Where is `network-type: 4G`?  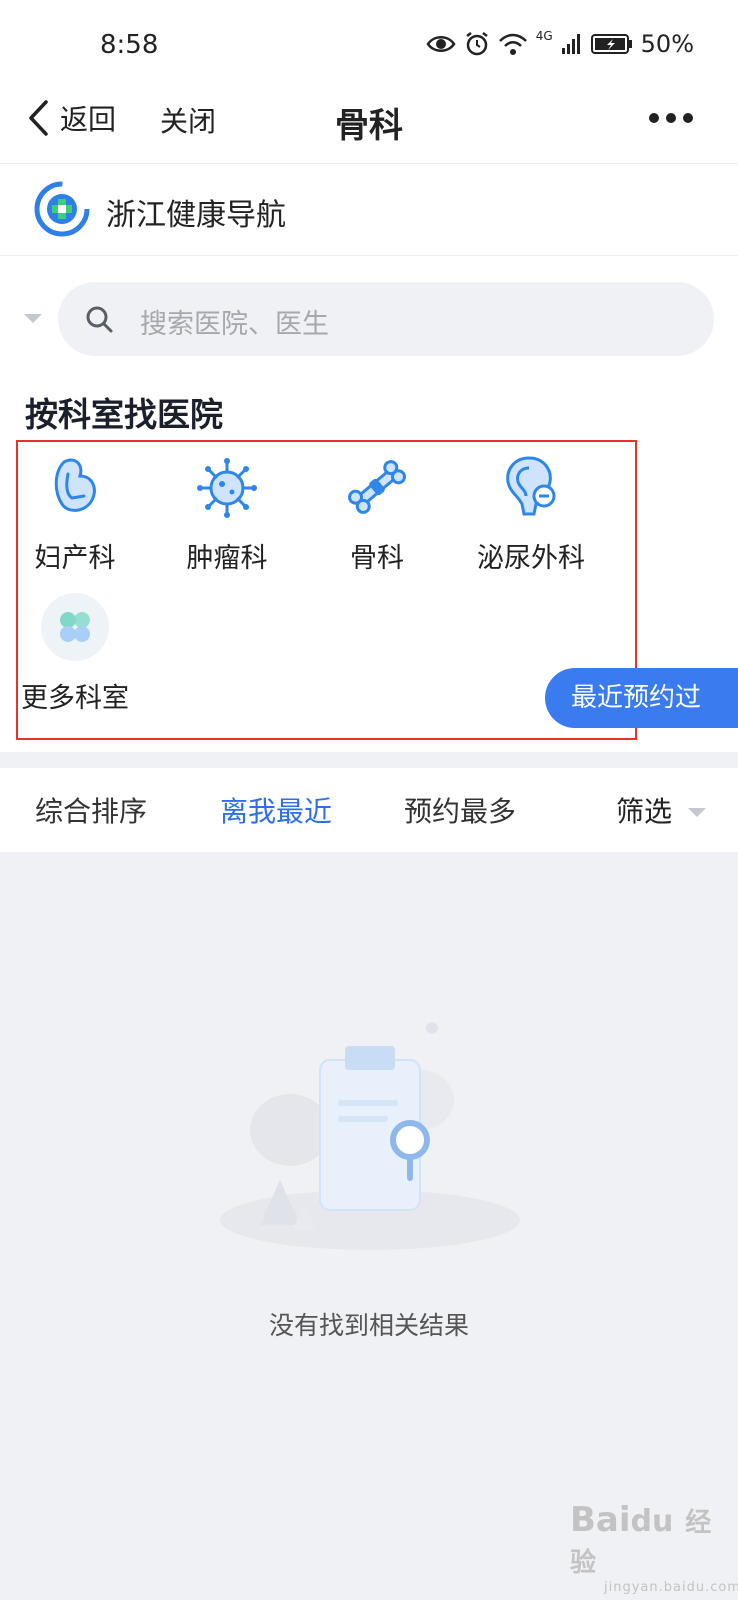
network-type: 4G is located at coordinates (544, 36).